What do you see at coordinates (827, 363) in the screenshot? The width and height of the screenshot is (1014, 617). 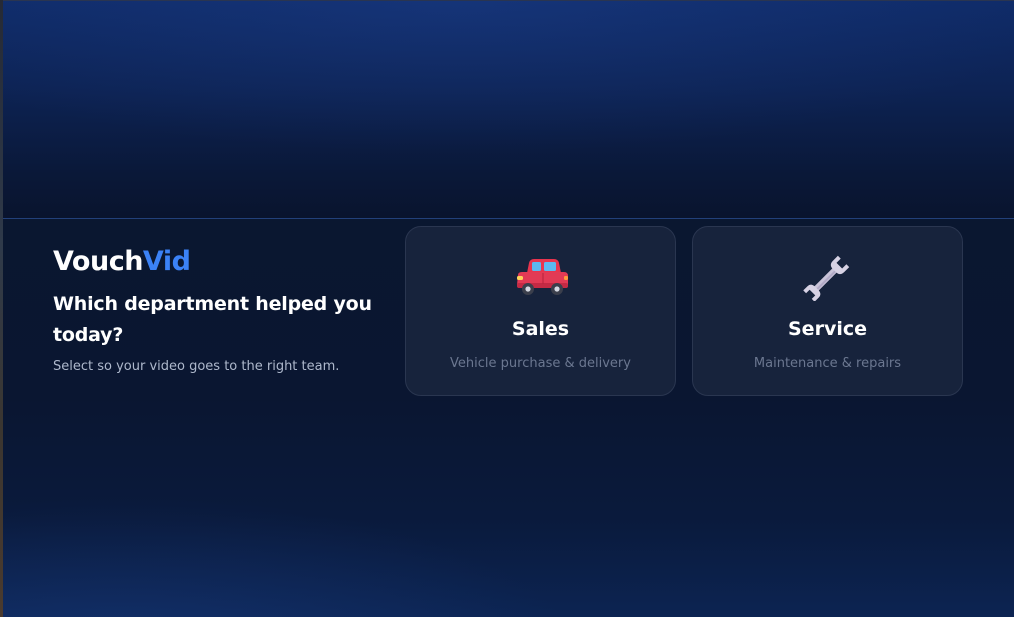 I see `department-description: Maintenance & repairs` at bounding box center [827, 363].